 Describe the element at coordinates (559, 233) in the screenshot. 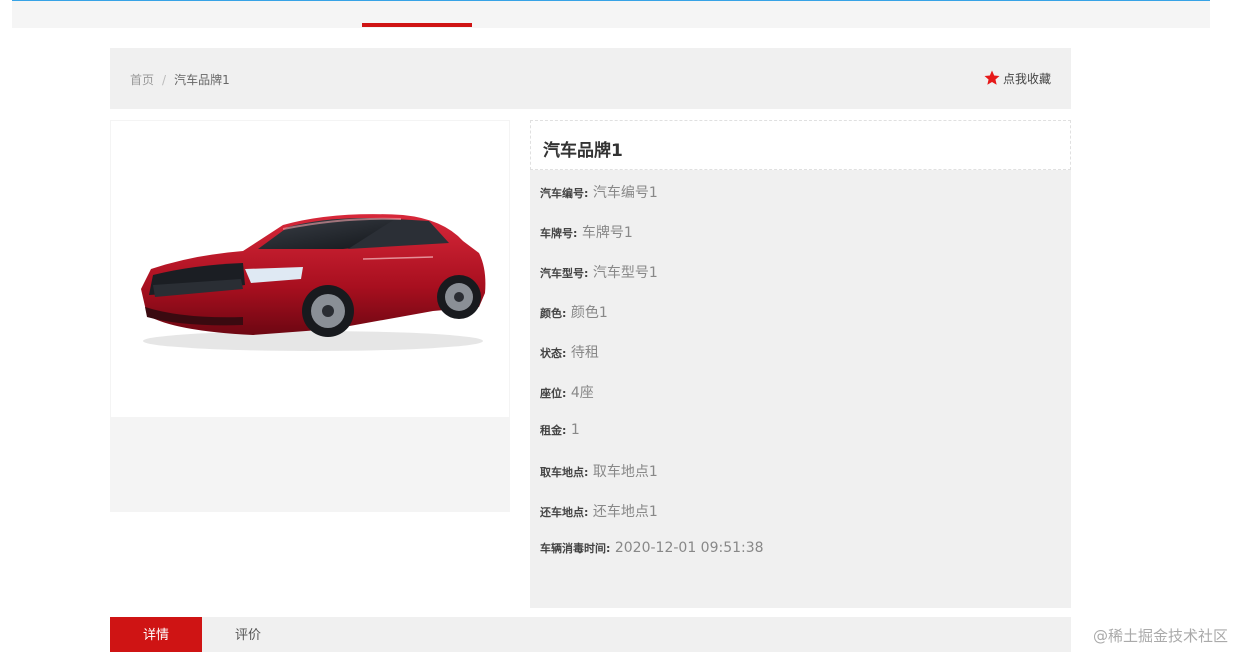

I see `field-label: 车牌号:` at that location.